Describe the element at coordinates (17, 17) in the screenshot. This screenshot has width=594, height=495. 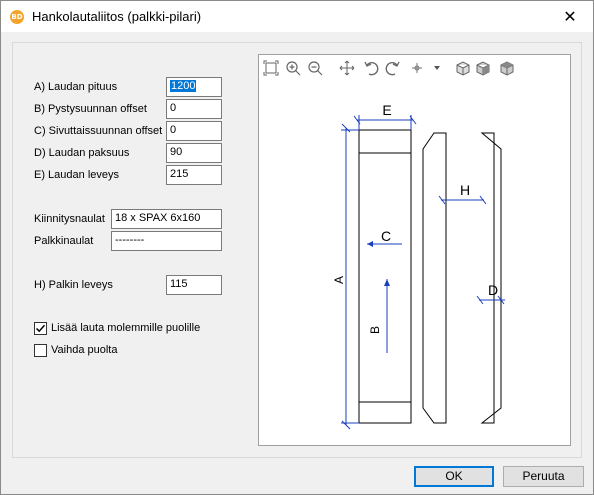
I see `app-logo-icon: BD` at that location.